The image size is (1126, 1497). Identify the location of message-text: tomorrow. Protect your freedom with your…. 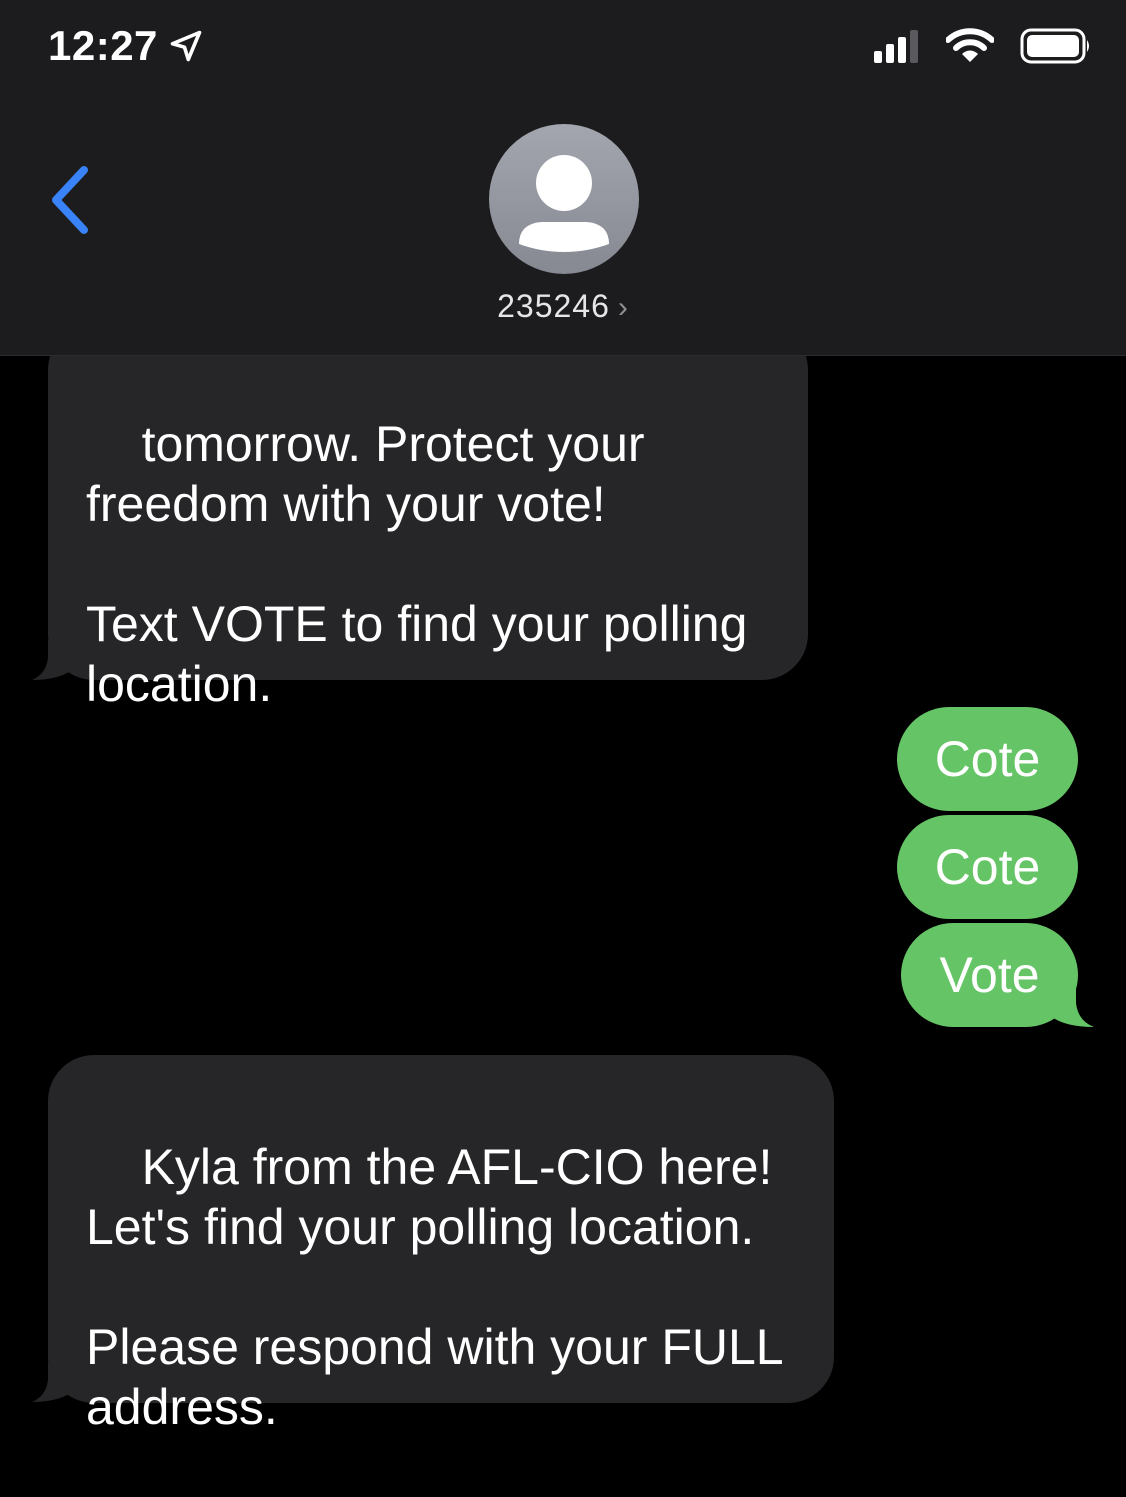
(417, 564).